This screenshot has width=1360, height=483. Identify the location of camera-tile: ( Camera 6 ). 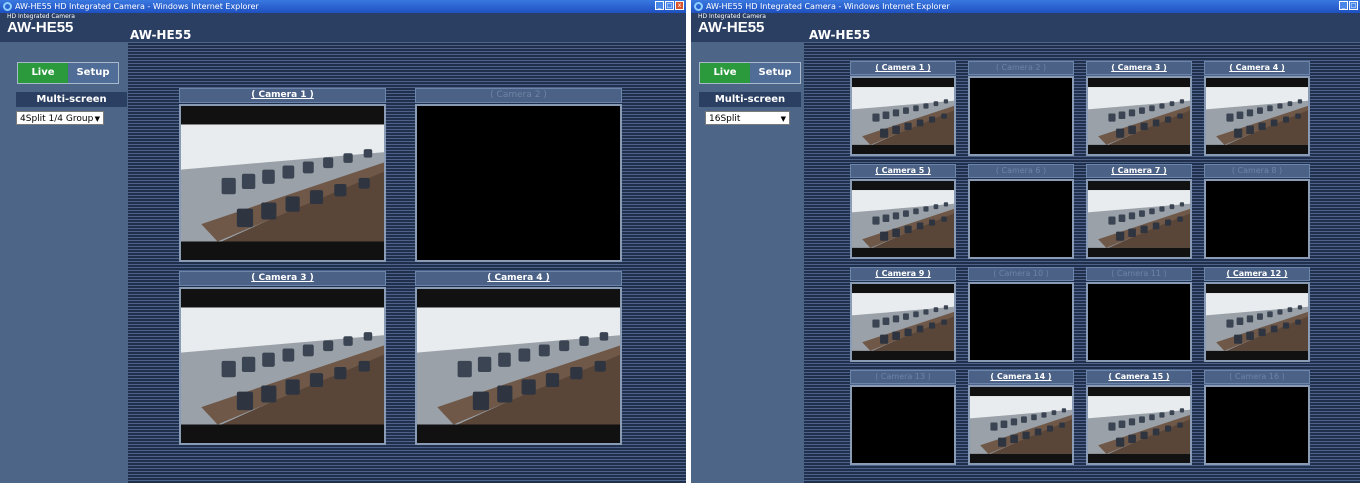
(1021, 211).